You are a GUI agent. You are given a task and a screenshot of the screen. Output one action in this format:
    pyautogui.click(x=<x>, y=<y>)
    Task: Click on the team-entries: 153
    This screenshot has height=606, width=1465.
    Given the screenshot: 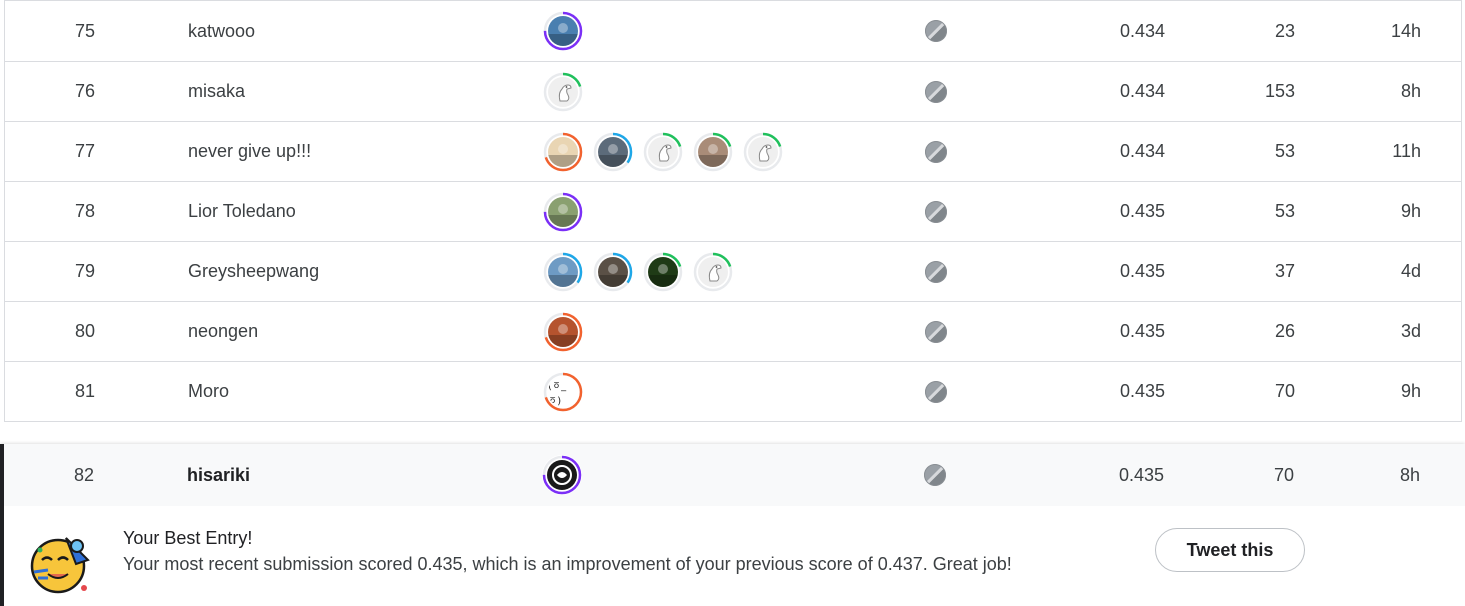 What is the action you would take?
    pyautogui.click(x=1279, y=91)
    